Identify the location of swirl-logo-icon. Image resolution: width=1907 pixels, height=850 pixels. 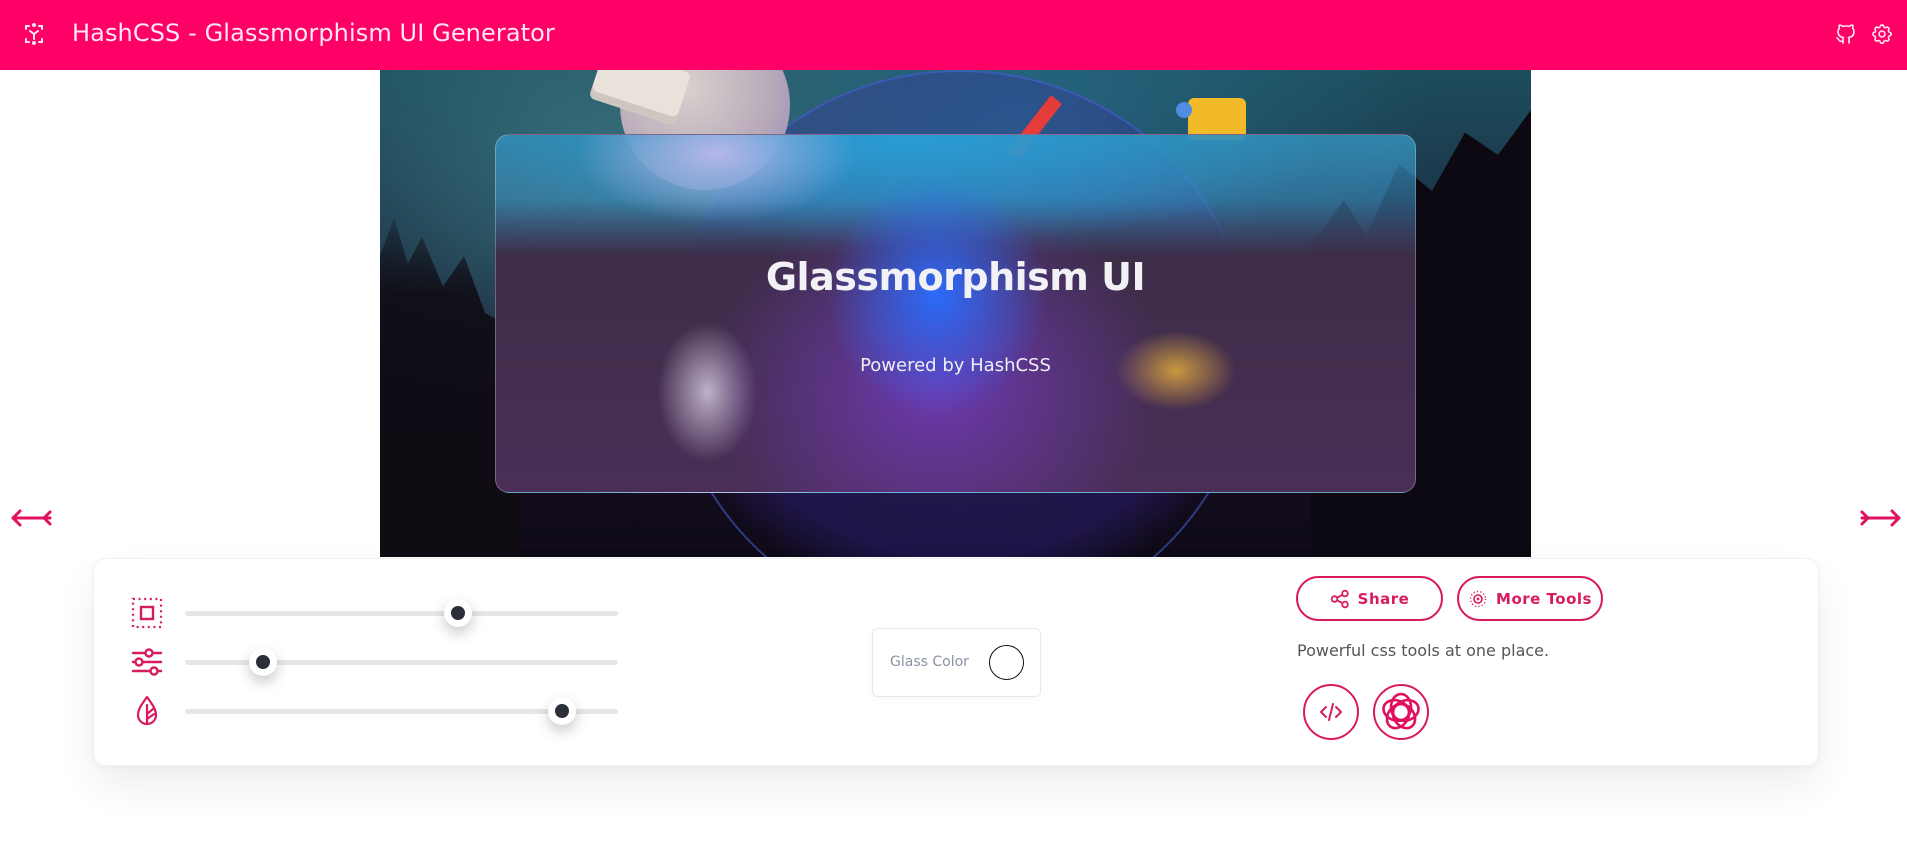
(1401, 711).